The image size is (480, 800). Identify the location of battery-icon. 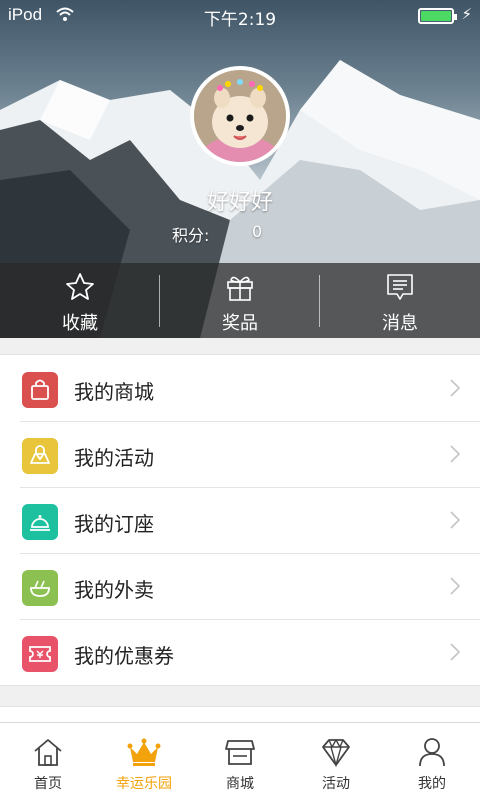
(437, 16).